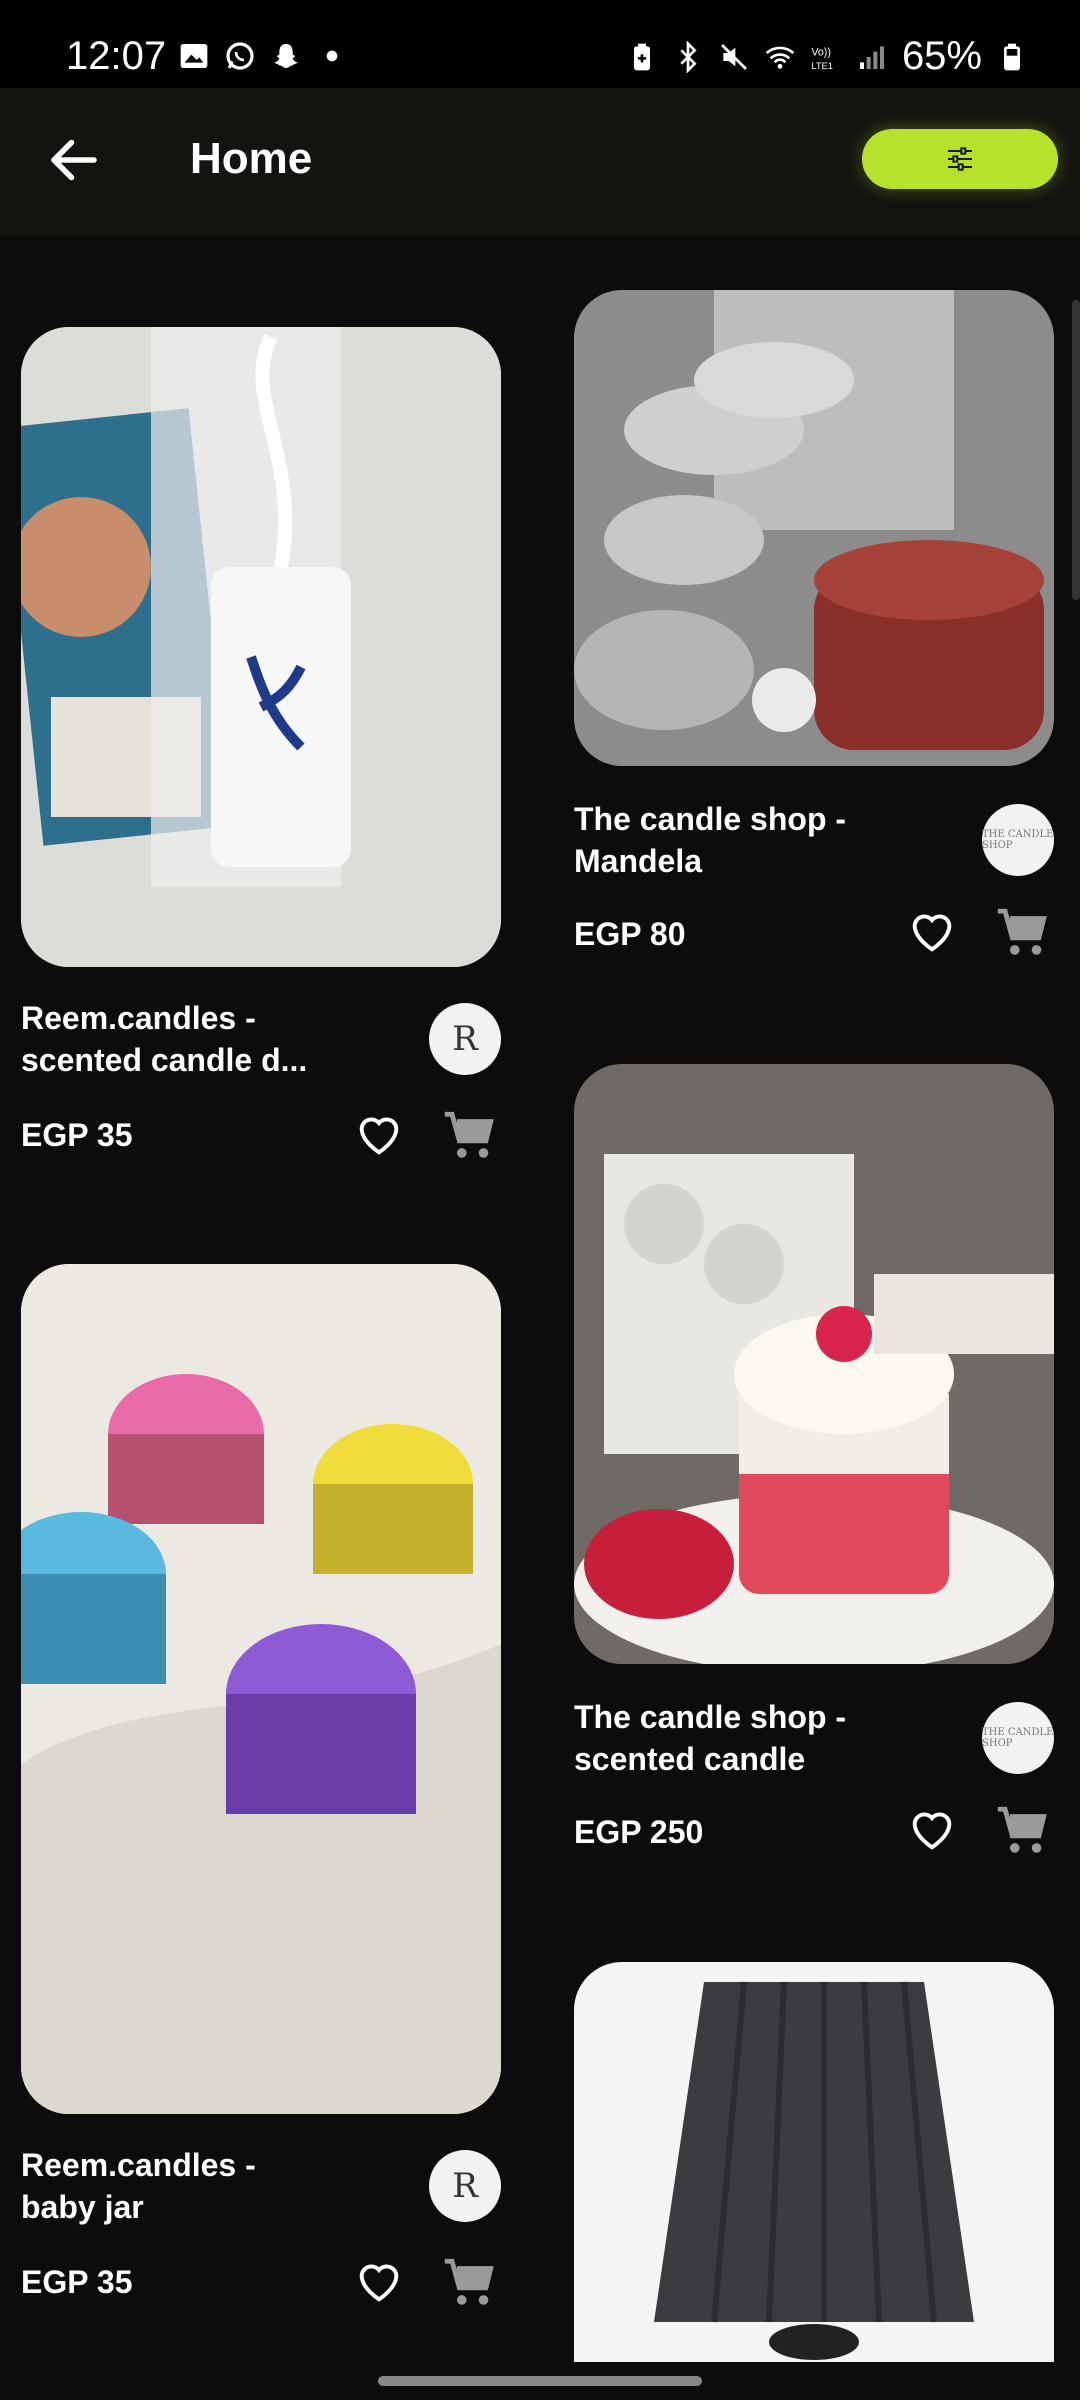 The width and height of the screenshot is (1080, 2400). Describe the element at coordinates (871, 57) in the screenshot. I see `signal-icon` at that location.